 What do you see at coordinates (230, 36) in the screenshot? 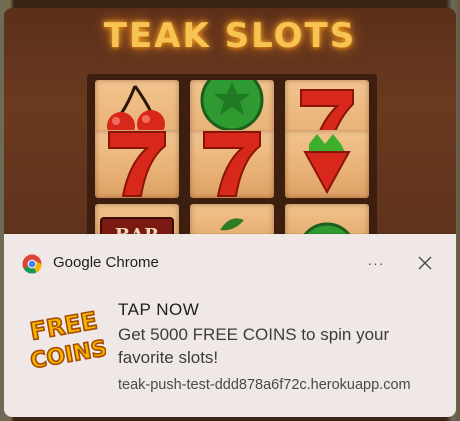
I see `promo-title: TEAK SLOTS` at bounding box center [230, 36].